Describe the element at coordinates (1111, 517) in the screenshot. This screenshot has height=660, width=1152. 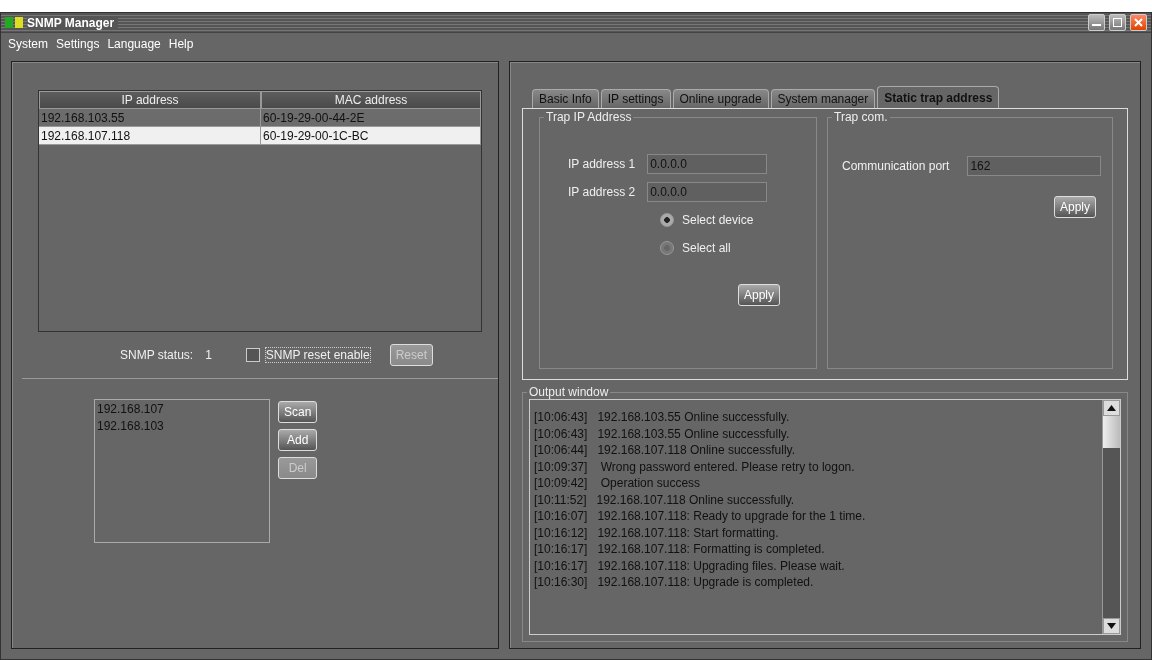
I see `scrollbar` at that location.